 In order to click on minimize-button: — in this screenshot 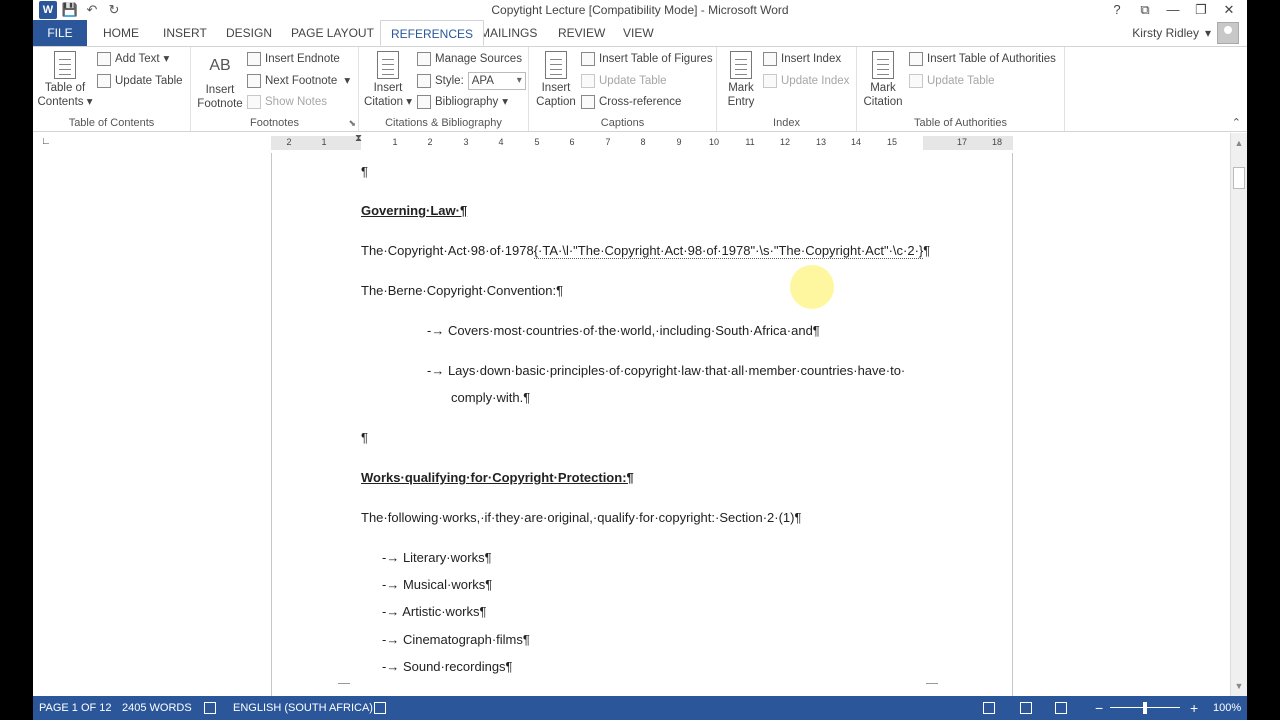, I will do `click(1173, 10)`.